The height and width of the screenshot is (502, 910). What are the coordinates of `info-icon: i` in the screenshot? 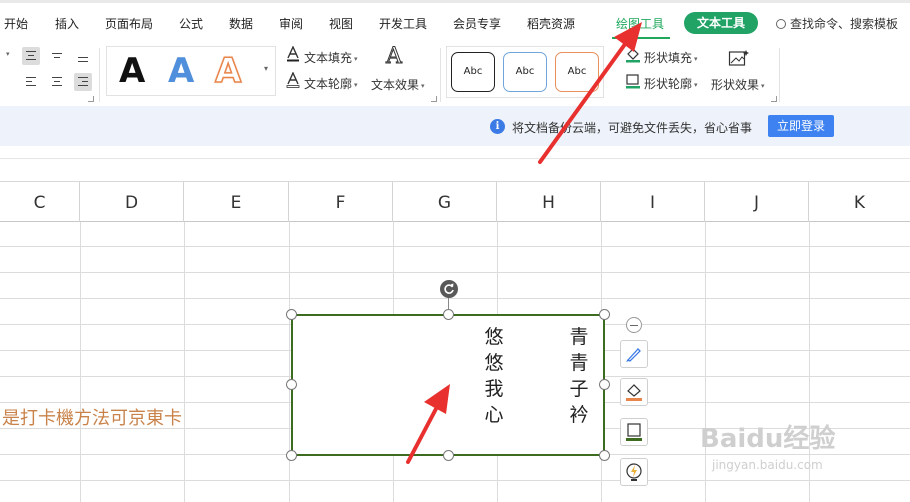 It's located at (497, 126).